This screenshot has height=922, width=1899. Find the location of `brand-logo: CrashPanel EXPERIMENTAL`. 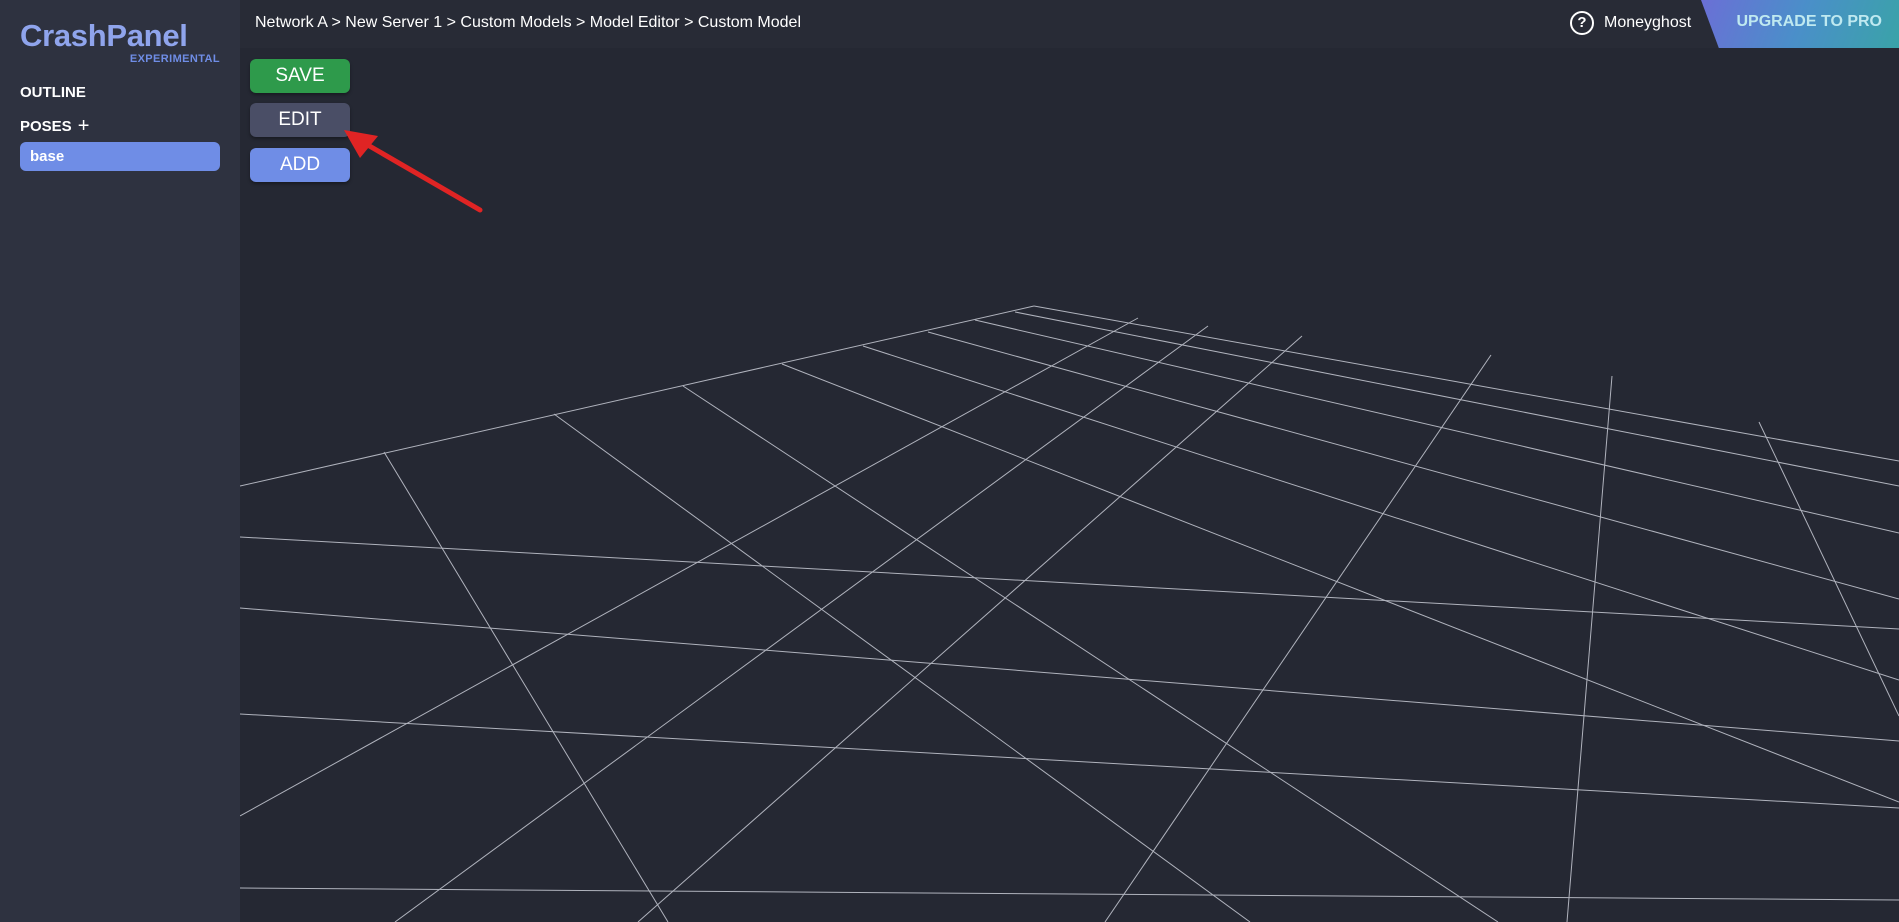

brand-logo: CrashPanel EXPERIMENTAL is located at coordinates (120, 41).